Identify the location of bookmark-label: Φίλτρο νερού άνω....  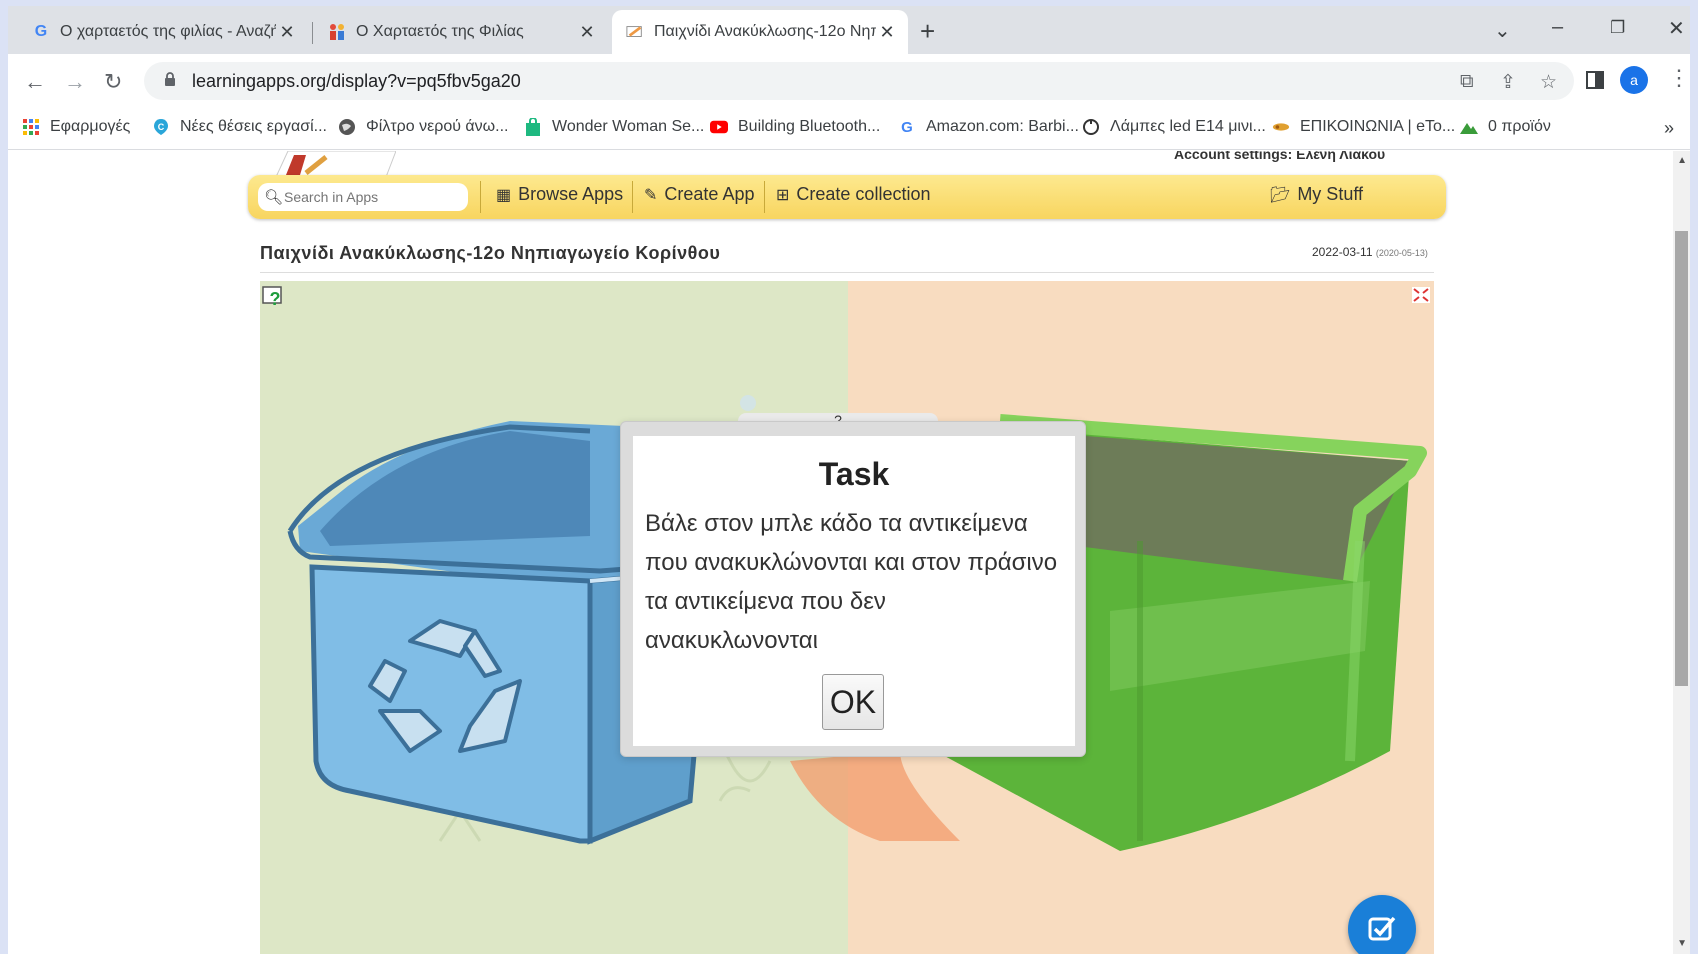
(437, 126).